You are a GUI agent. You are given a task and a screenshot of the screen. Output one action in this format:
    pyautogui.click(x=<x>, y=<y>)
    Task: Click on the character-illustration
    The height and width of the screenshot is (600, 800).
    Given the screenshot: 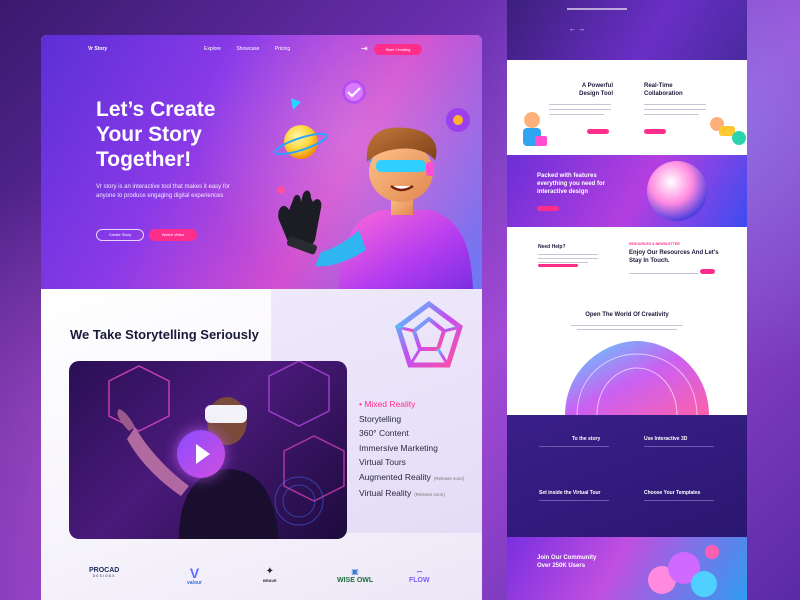 What is the action you would take?
    pyautogui.click(x=535, y=129)
    